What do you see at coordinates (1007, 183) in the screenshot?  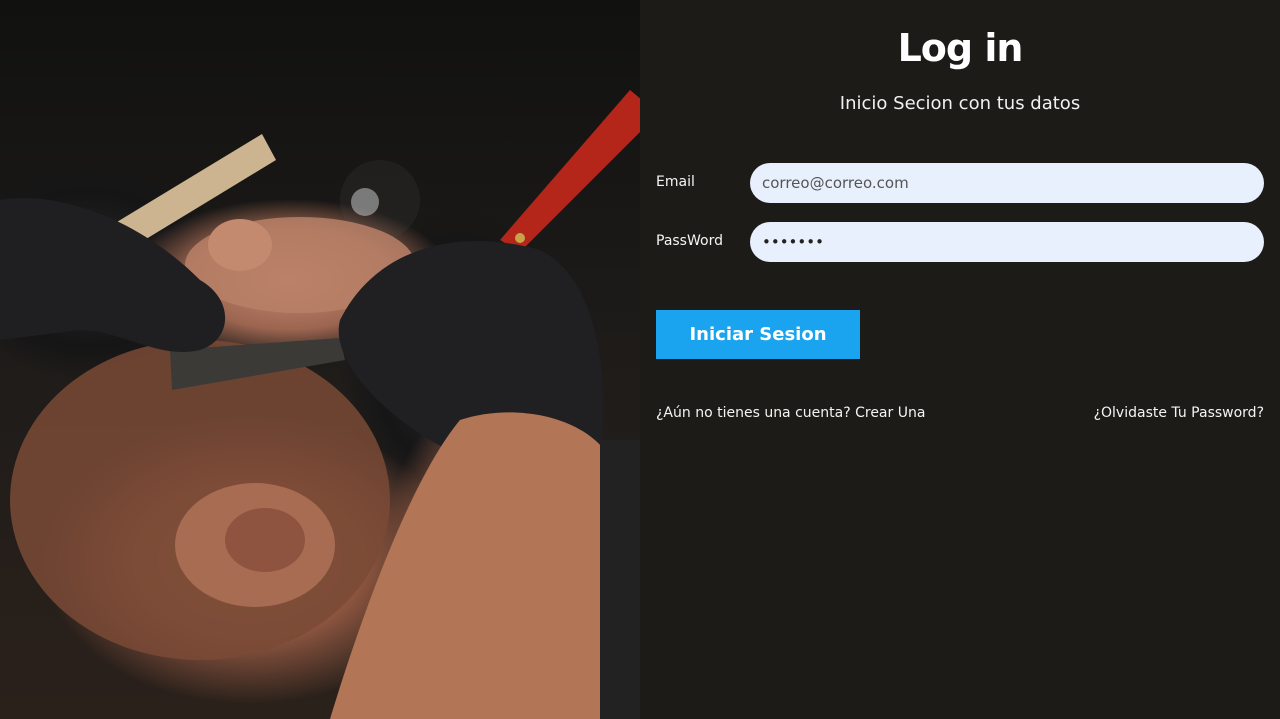 I see `email-field` at bounding box center [1007, 183].